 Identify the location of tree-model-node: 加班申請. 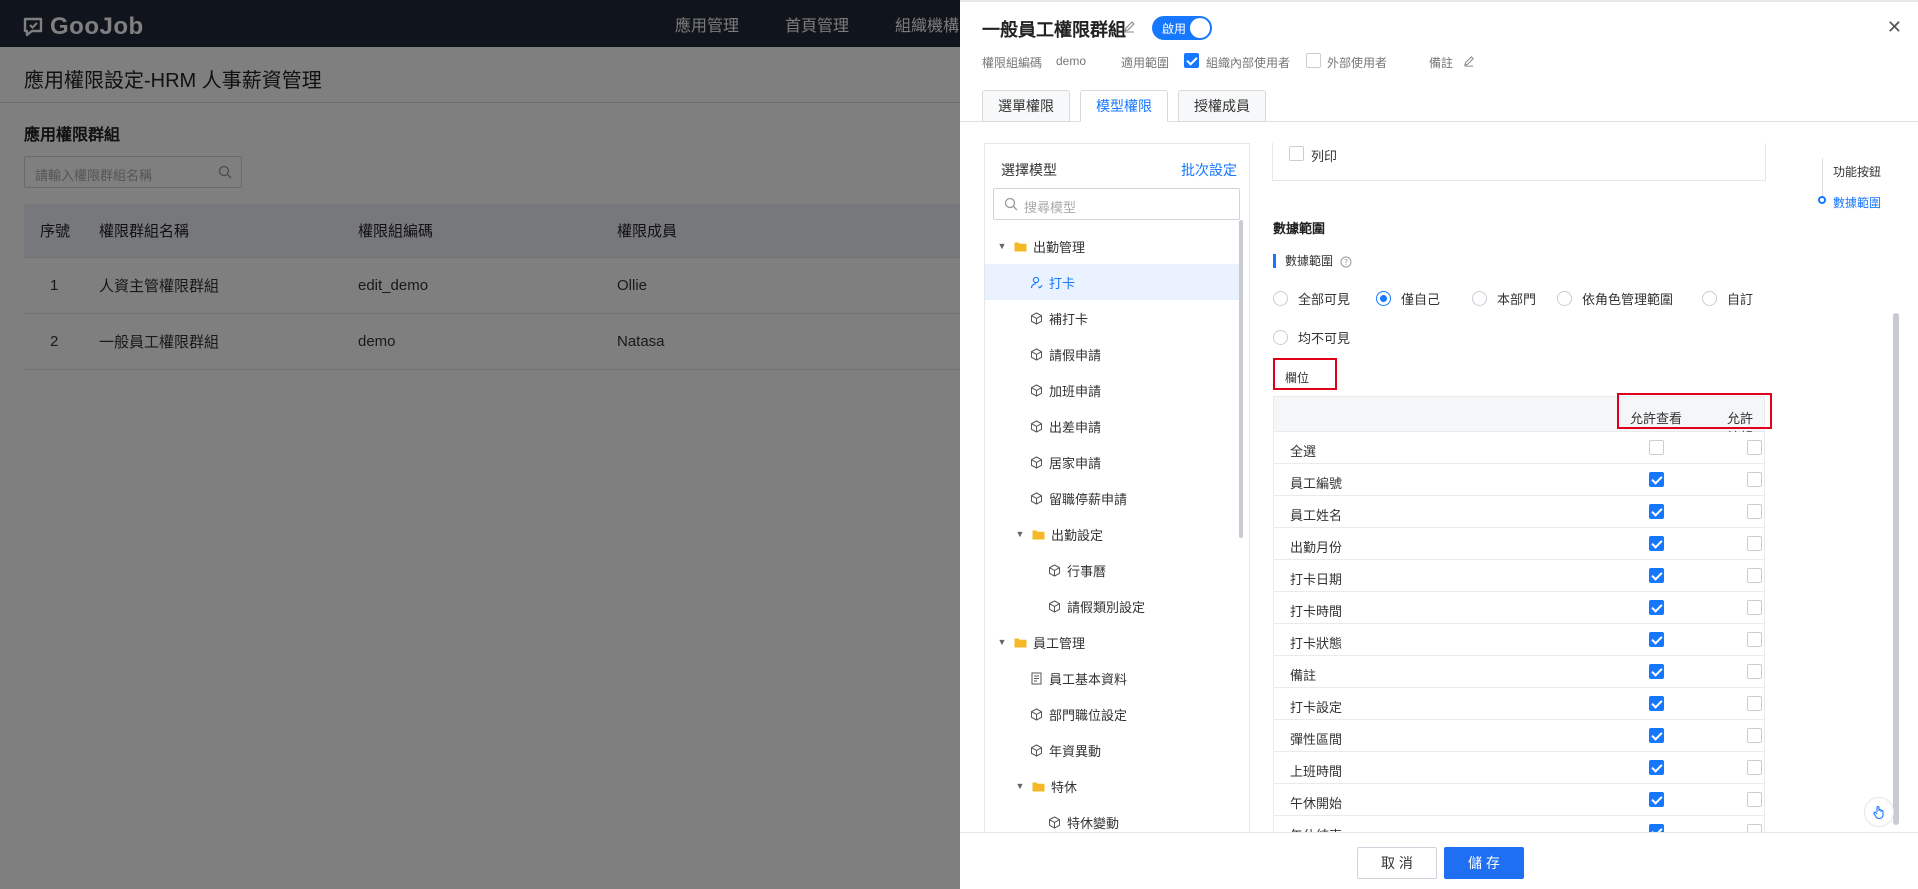
(1113, 390).